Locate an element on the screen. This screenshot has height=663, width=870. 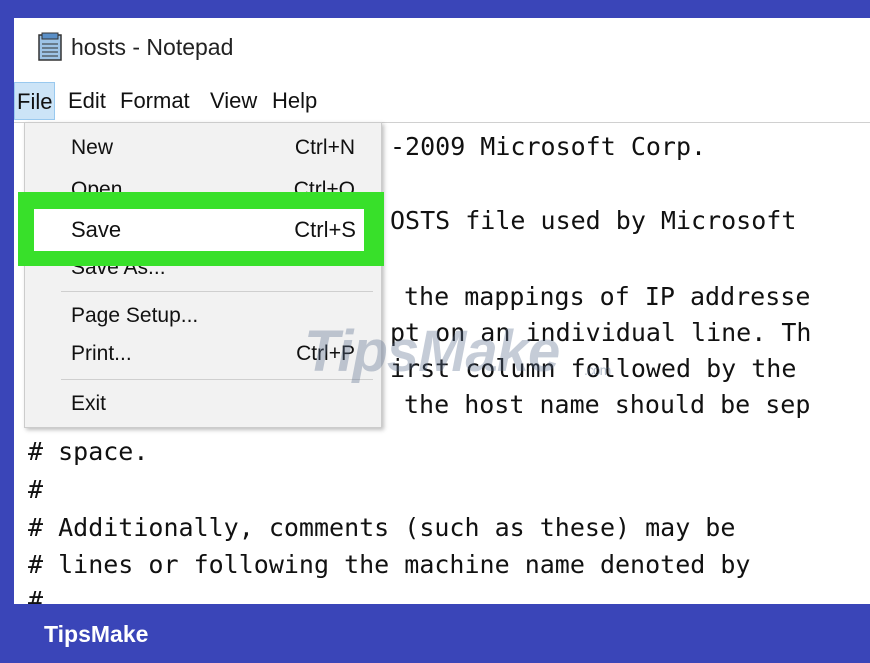
editor-line: -2009 Microsoft Corp. is located at coordinates (548, 146).